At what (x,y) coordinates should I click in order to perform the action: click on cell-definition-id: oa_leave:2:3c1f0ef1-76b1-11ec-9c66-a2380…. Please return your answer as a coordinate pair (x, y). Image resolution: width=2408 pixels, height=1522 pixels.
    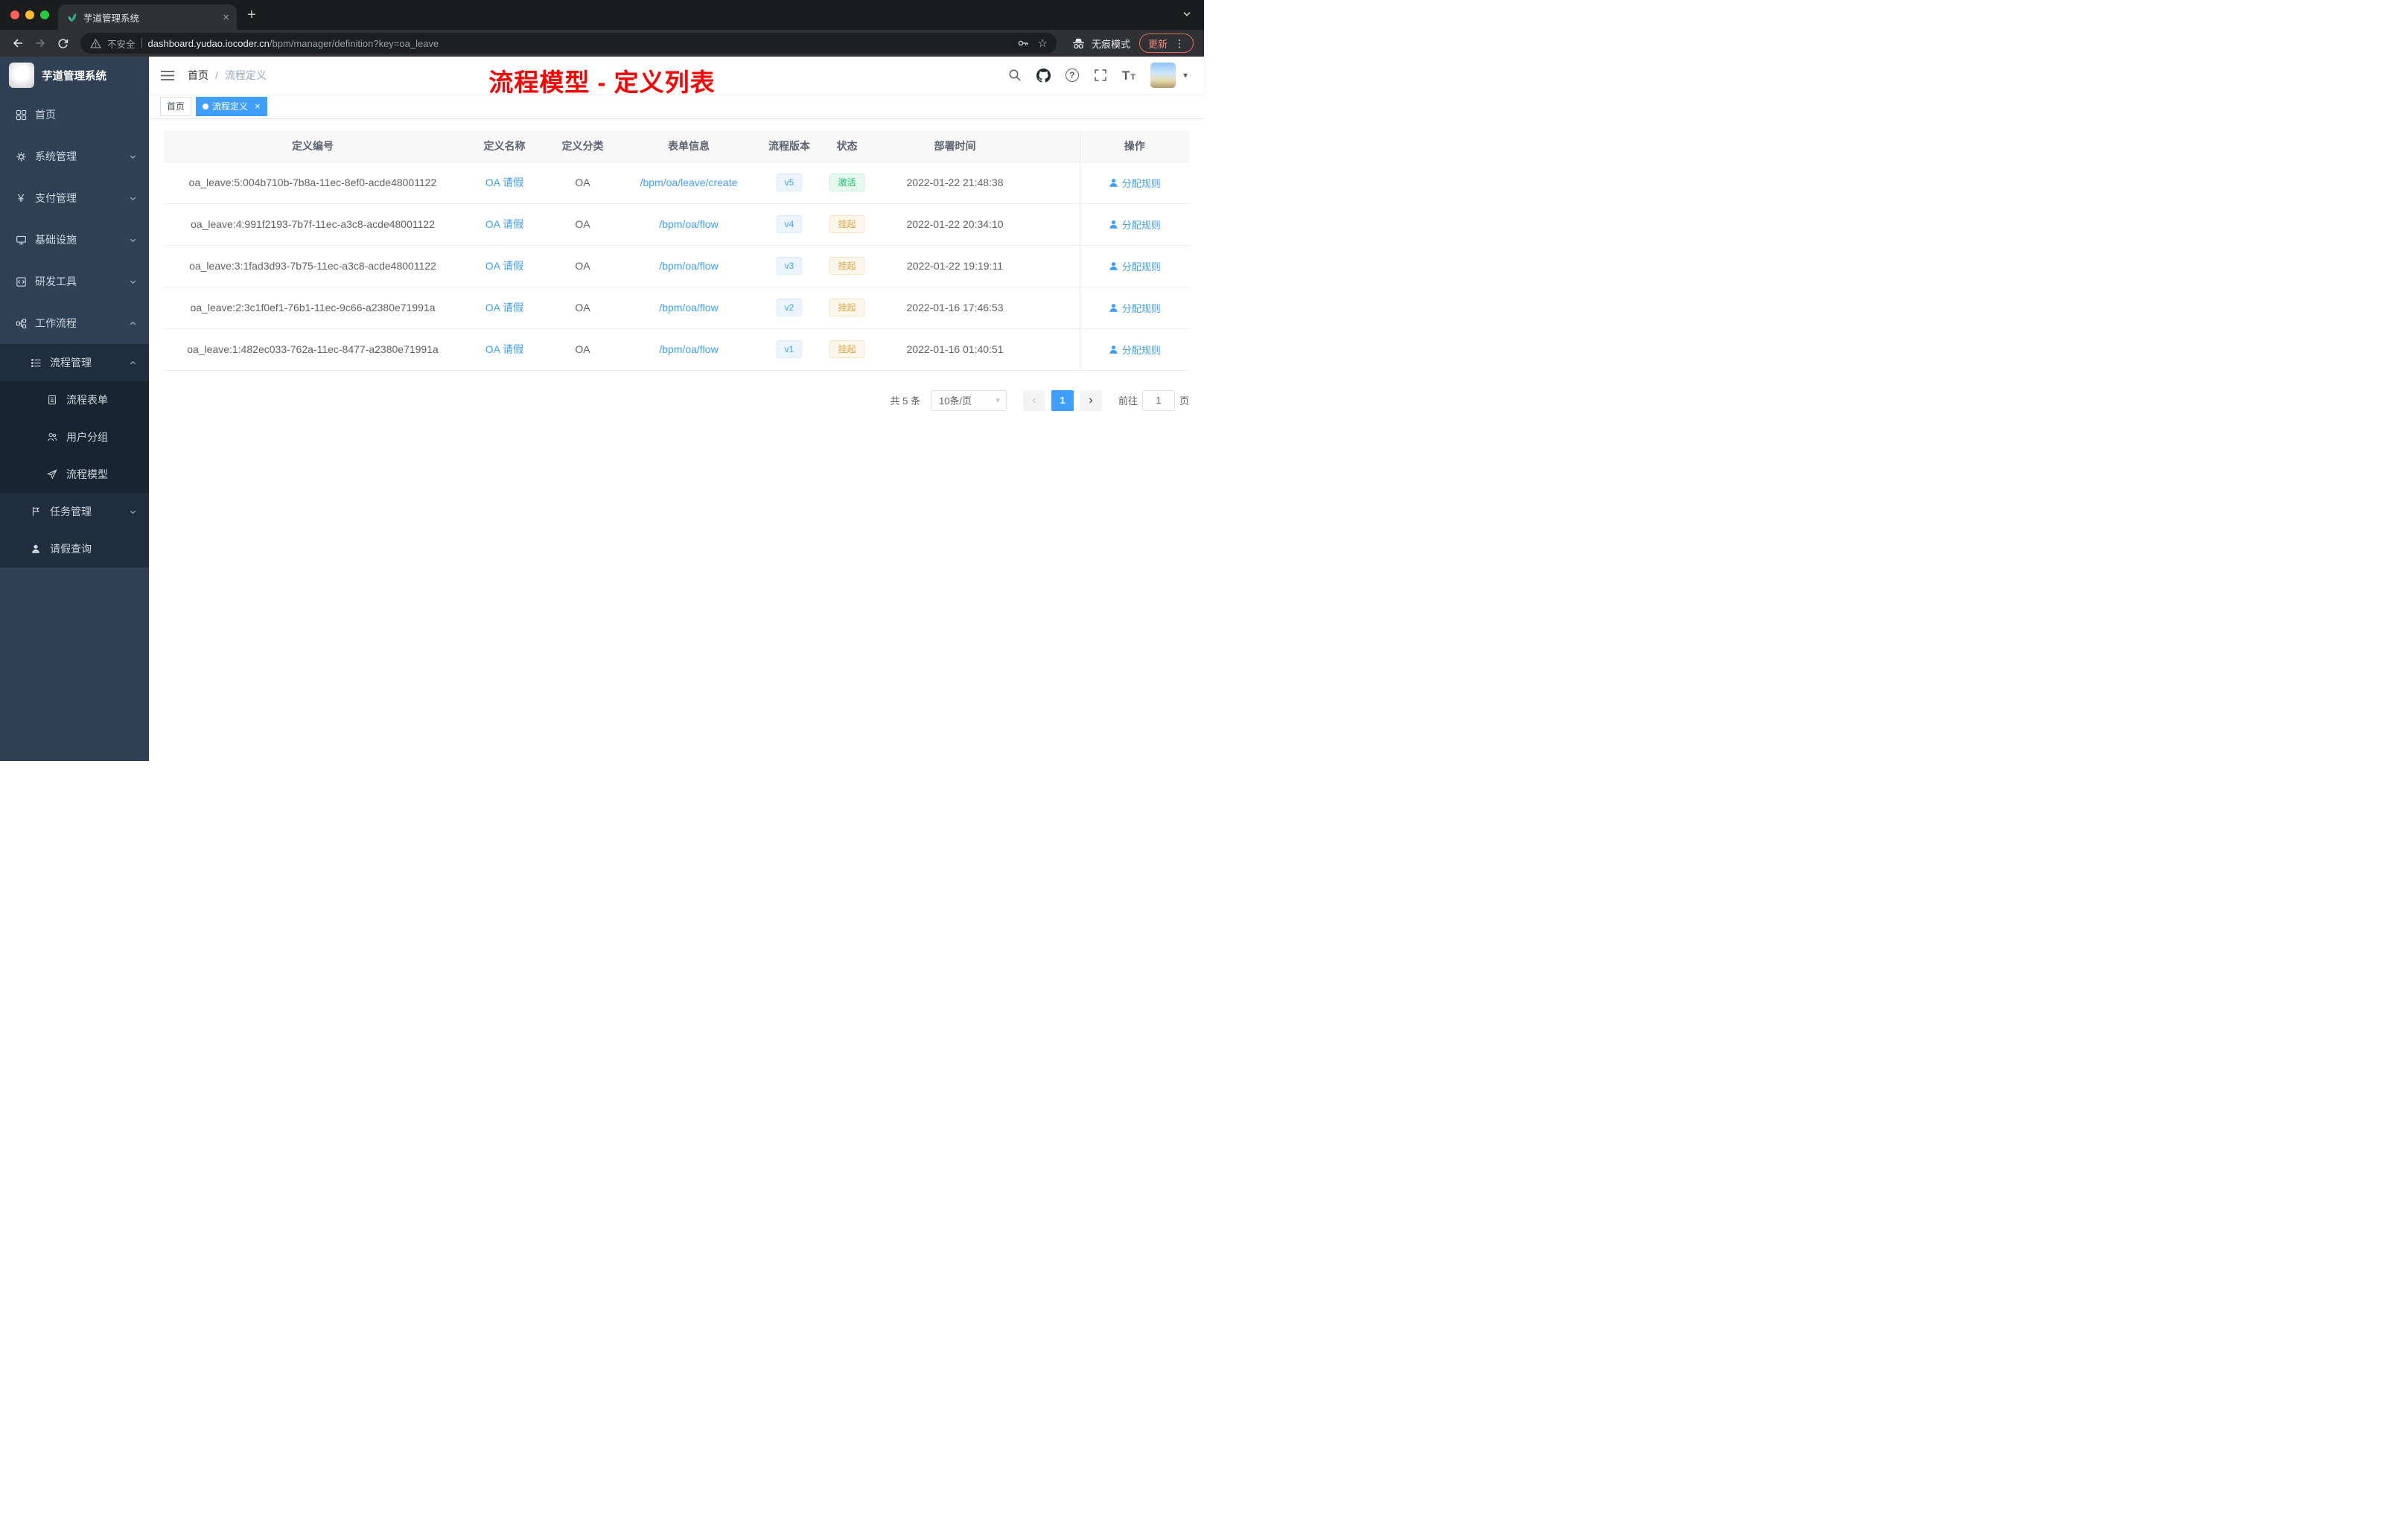
    Looking at the image, I should click on (313, 308).